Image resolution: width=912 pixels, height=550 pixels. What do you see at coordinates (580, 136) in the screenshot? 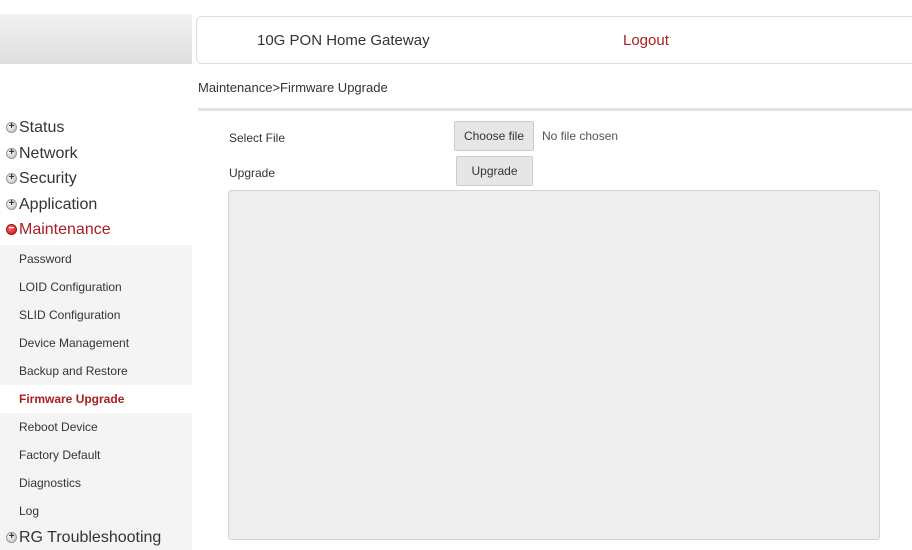
I see `file-status-text: No file chosen` at bounding box center [580, 136].